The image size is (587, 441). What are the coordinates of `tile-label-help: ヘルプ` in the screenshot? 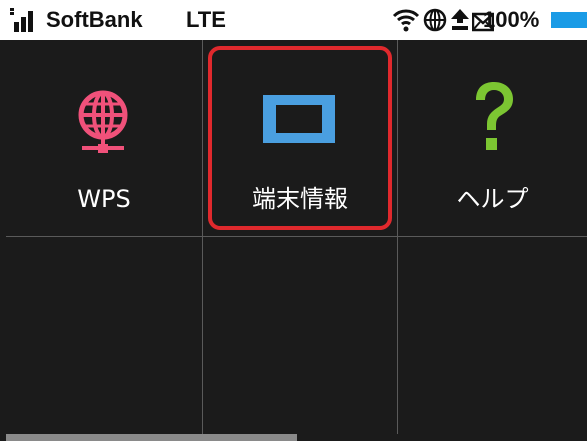 It's located at (492, 199).